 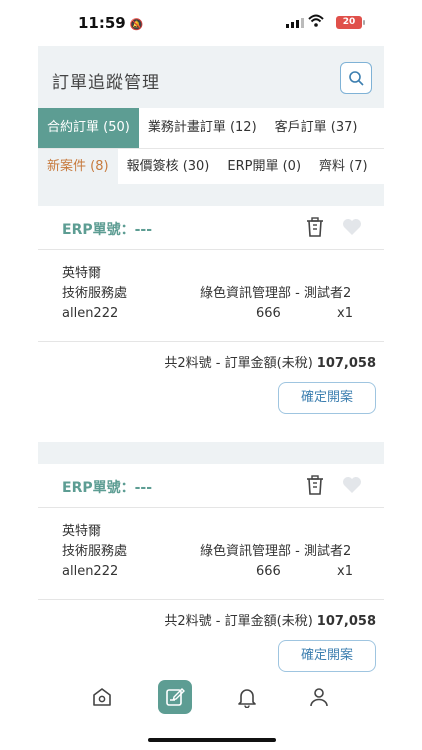 I want to click on page-header: 訂單追蹤管理, so click(x=211, y=77).